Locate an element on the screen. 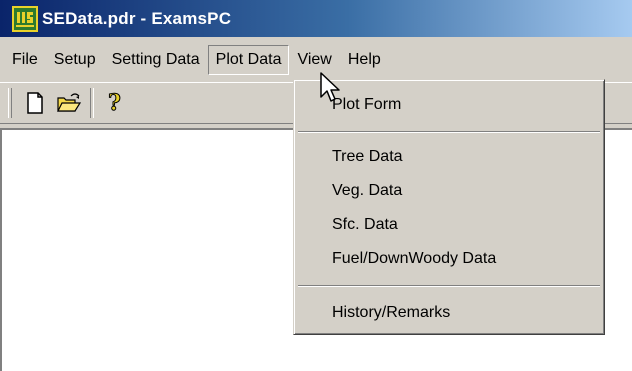 Image resolution: width=632 pixels, height=371 pixels. menu-item-history-remarks: History/Remarks is located at coordinates (391, 313).